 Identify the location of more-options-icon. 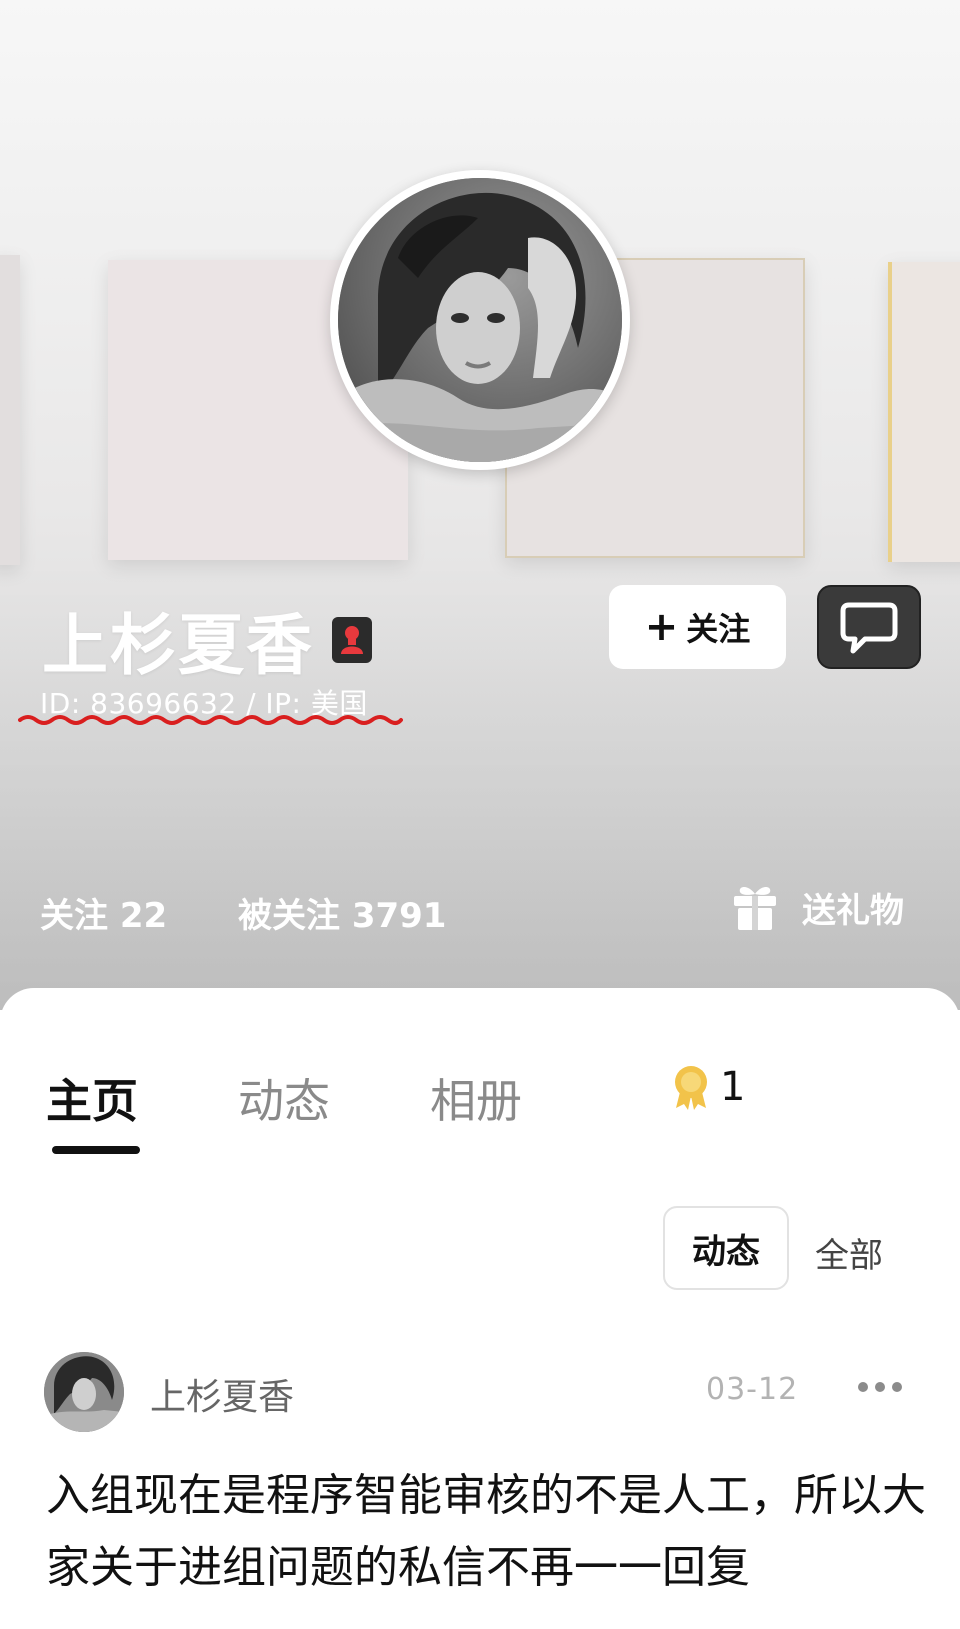
(880, 1387).